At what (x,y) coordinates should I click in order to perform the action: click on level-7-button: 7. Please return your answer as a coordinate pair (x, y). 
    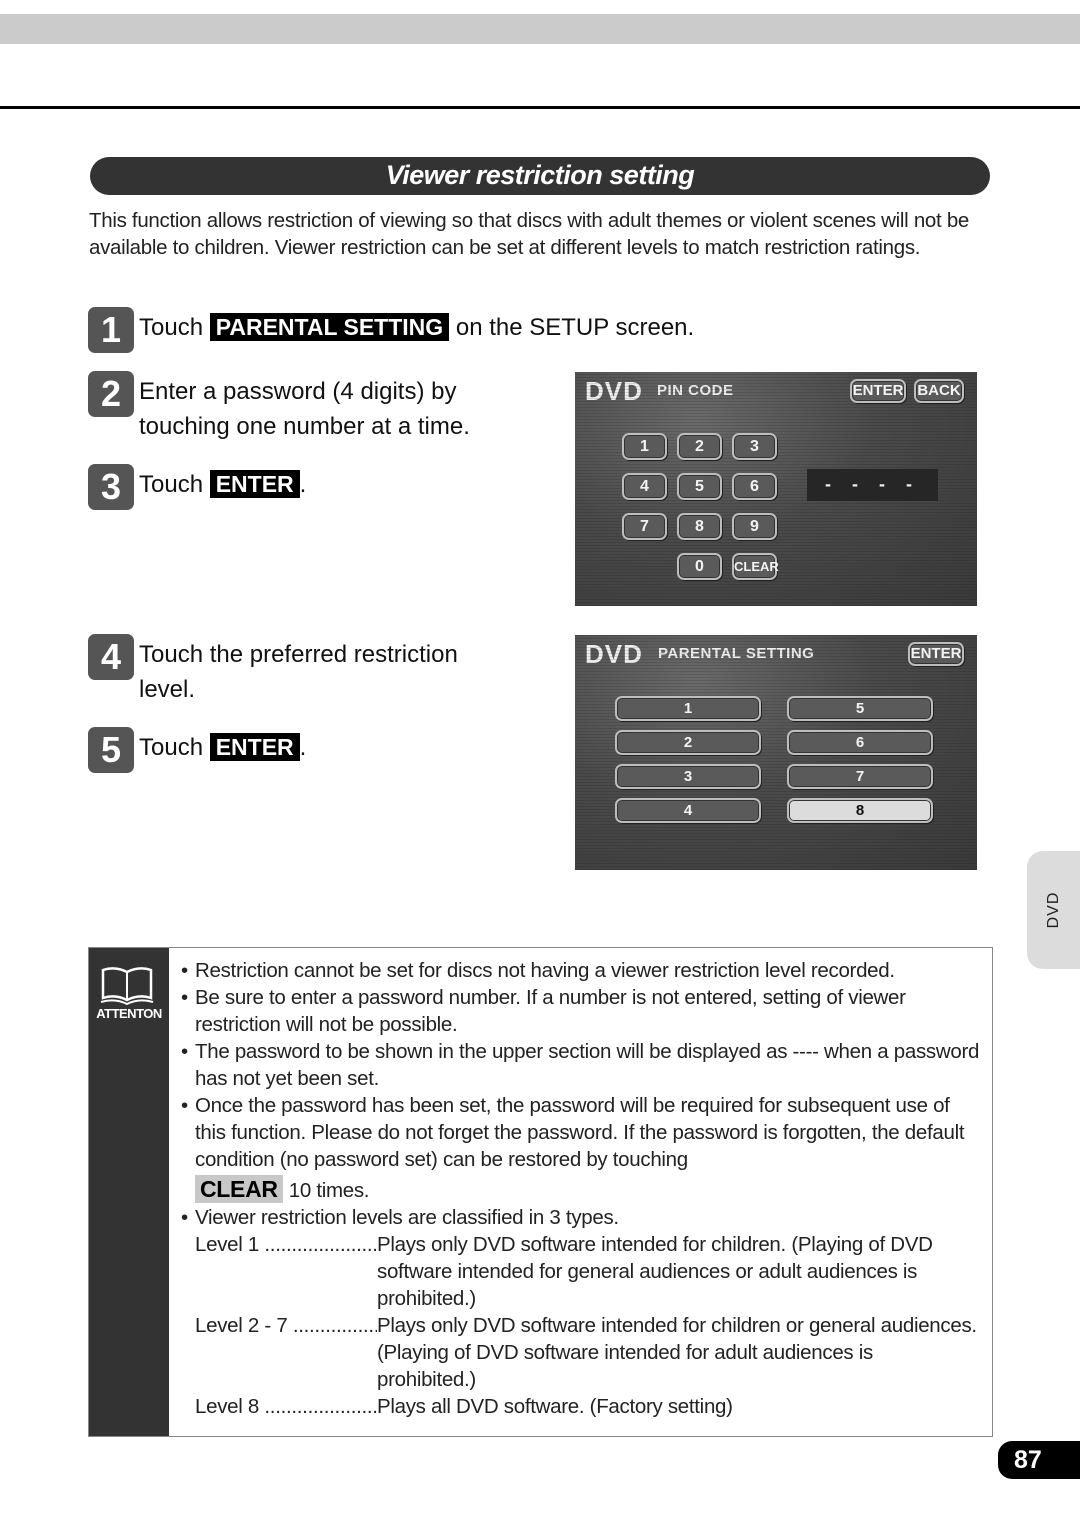
    Looking at the image, I should click on (860, 776).